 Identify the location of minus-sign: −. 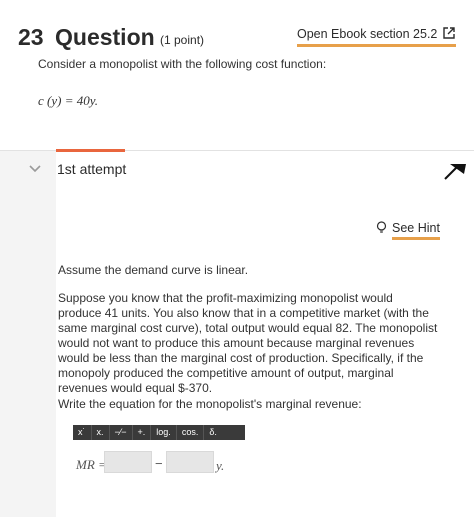
(159, 463).